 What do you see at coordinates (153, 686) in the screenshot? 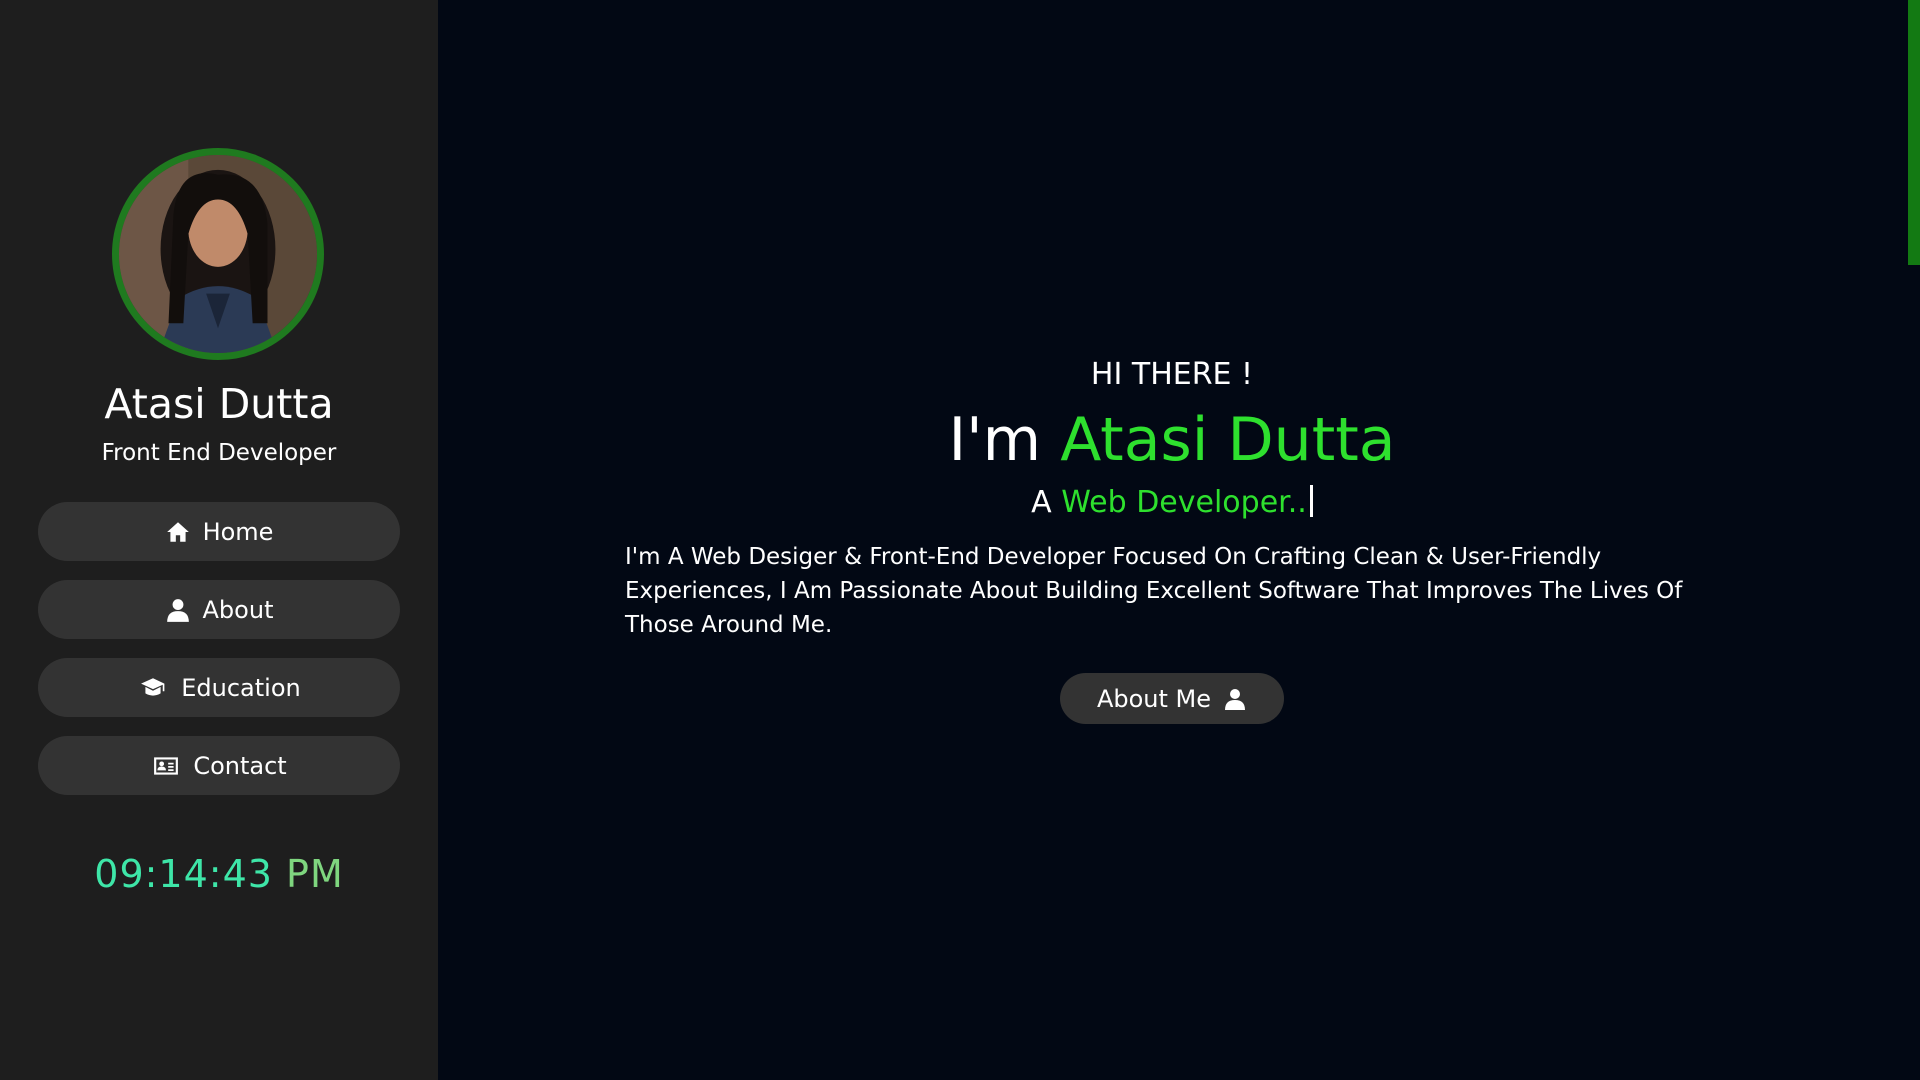
I see `graduation-cap-icon` at bounding box center [153, 686].